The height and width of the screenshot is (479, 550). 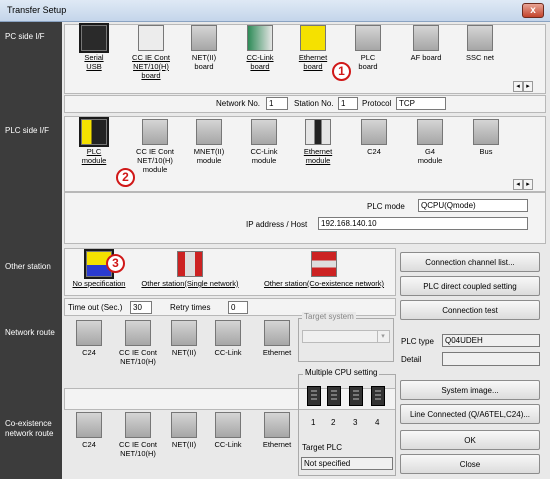 What do you see at coordinates (151, 38) in the screenshot?
I see `cc-ie-board-icon` at bounding box center [151, 38].